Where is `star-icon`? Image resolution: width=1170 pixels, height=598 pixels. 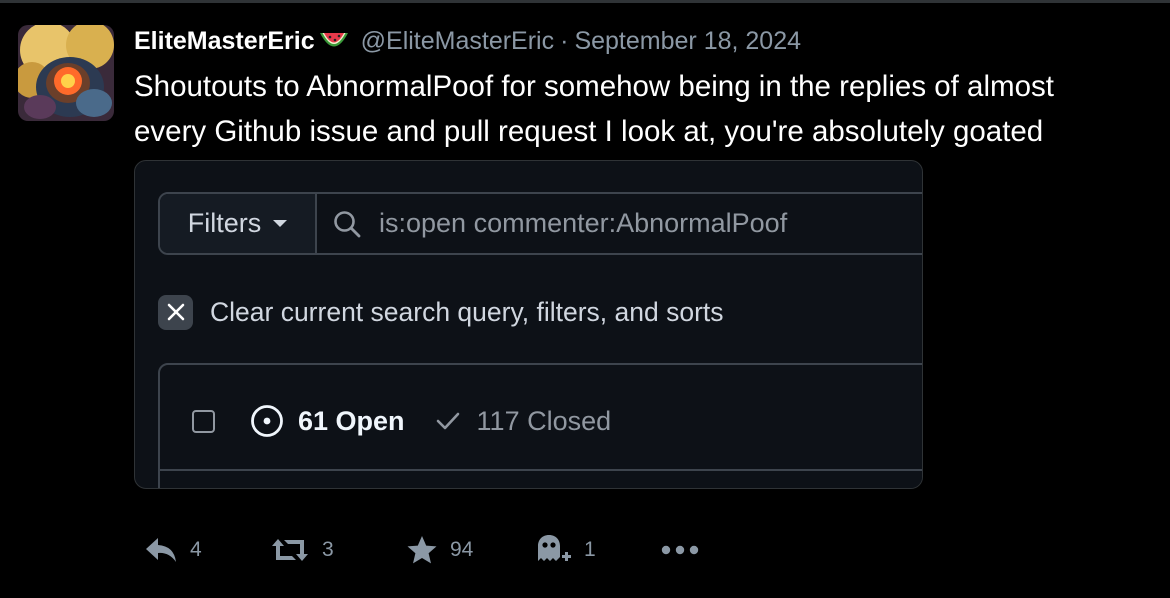
star-icon is located at coordinates (422, 550).